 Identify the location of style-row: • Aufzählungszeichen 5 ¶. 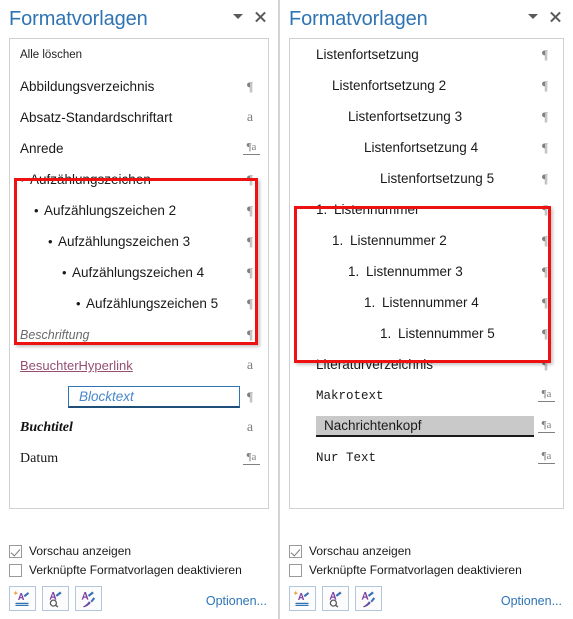
(139, 303).